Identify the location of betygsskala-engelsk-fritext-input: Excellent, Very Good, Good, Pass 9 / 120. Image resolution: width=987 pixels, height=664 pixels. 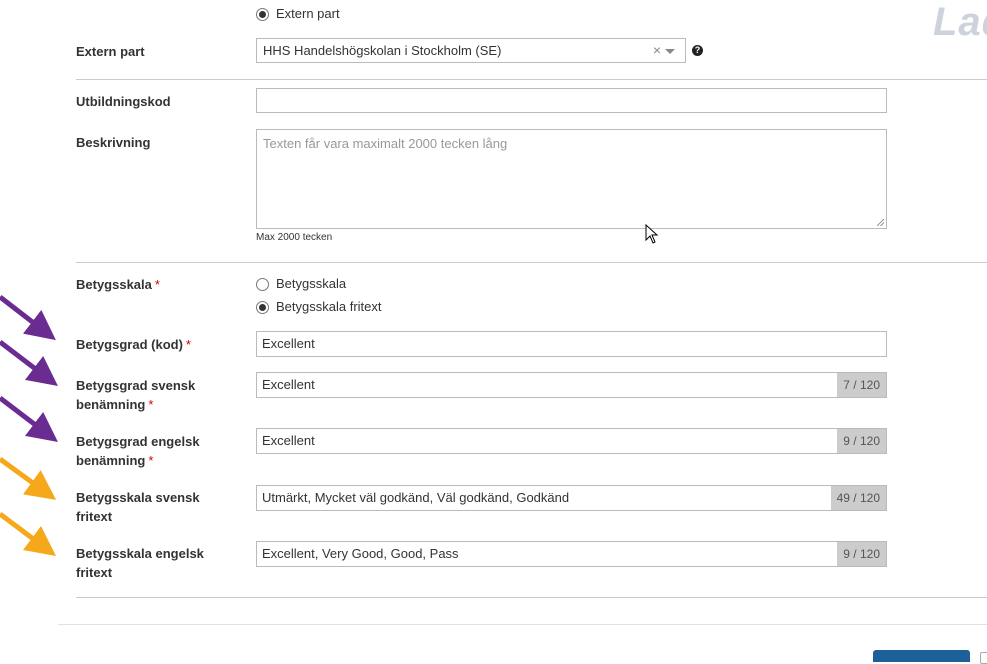
(571, 554).